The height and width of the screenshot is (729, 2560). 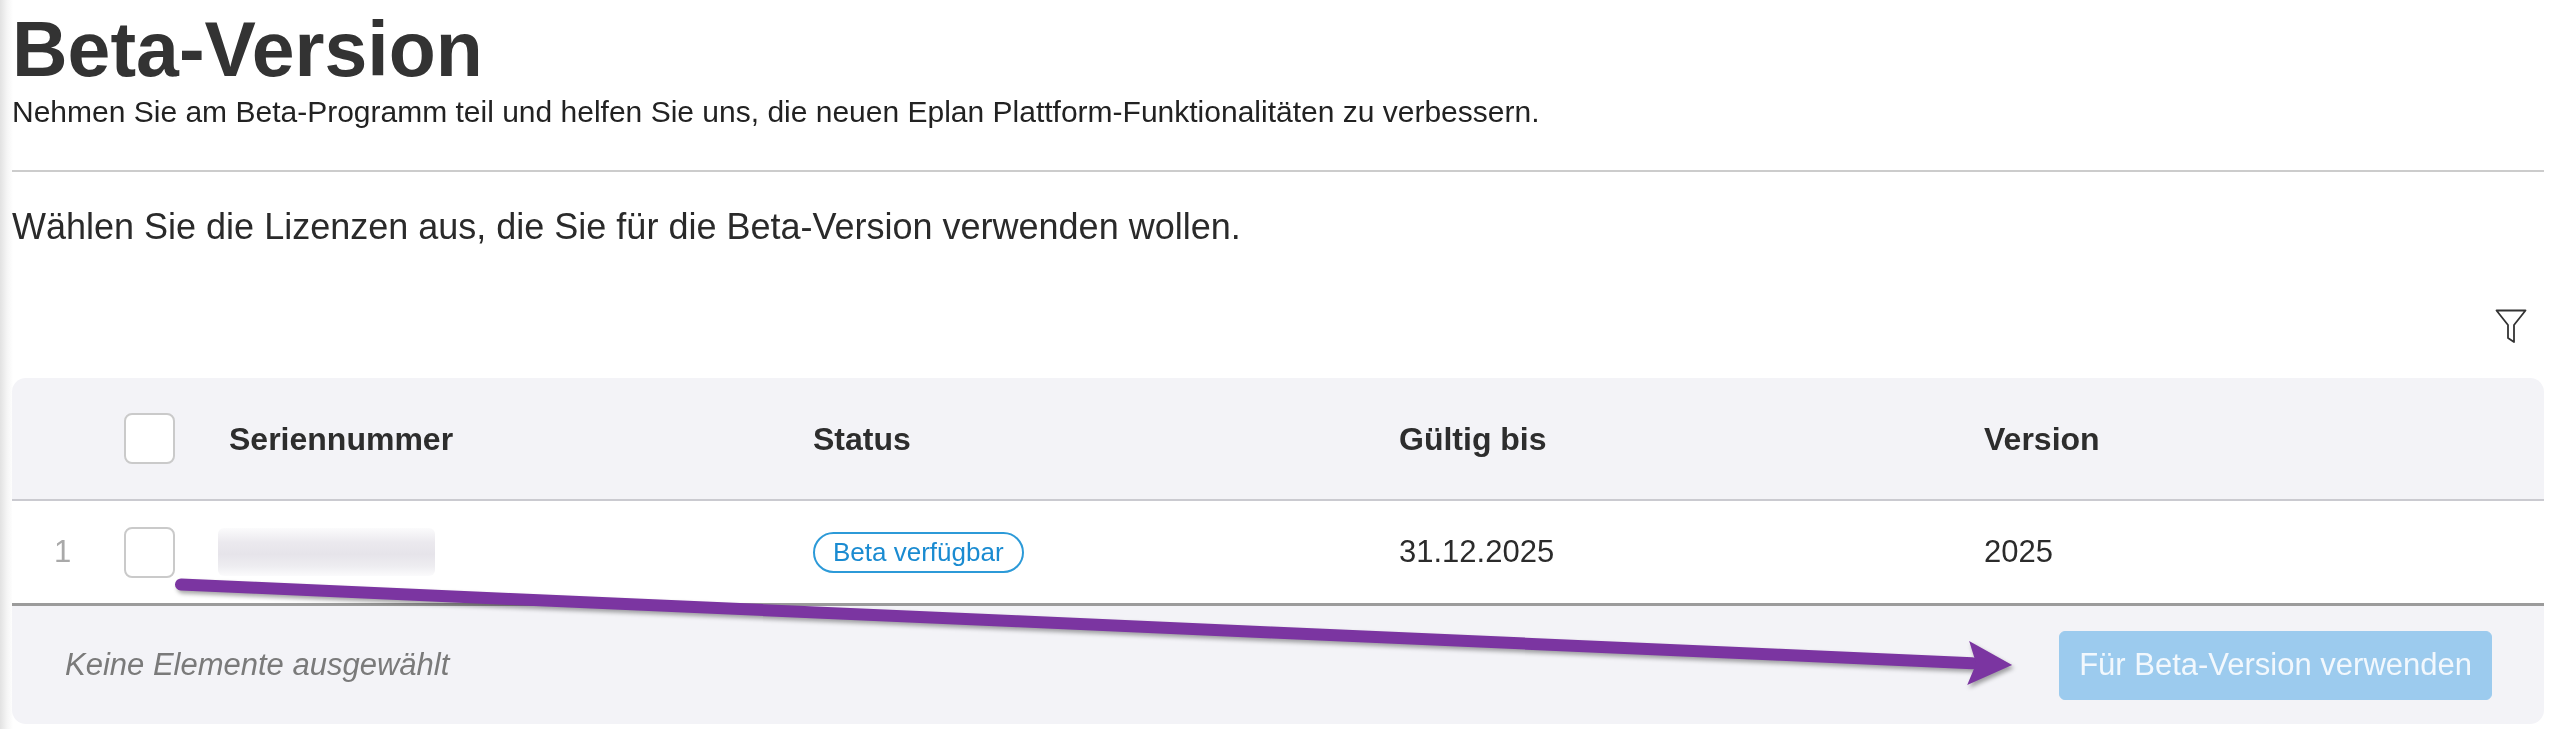 What do you see at coordinates (149, 438) in the screenshot?
I see `select-all-checkbox` at bounding box center [149, 438].